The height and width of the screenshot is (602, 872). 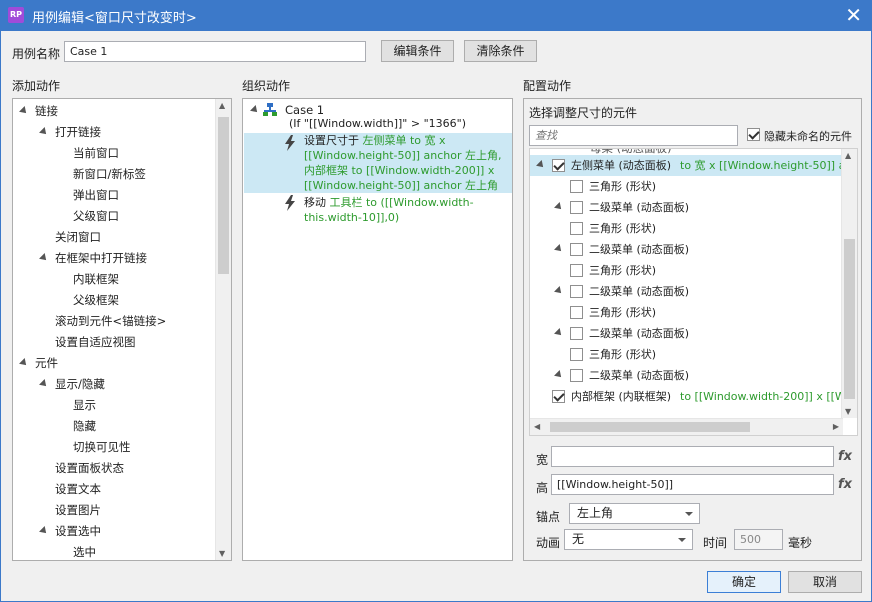 What do you see at coordinates (78, 531) in the screenshot?
I see `tree-item: 设置选中` at bounding box center [78, 531].